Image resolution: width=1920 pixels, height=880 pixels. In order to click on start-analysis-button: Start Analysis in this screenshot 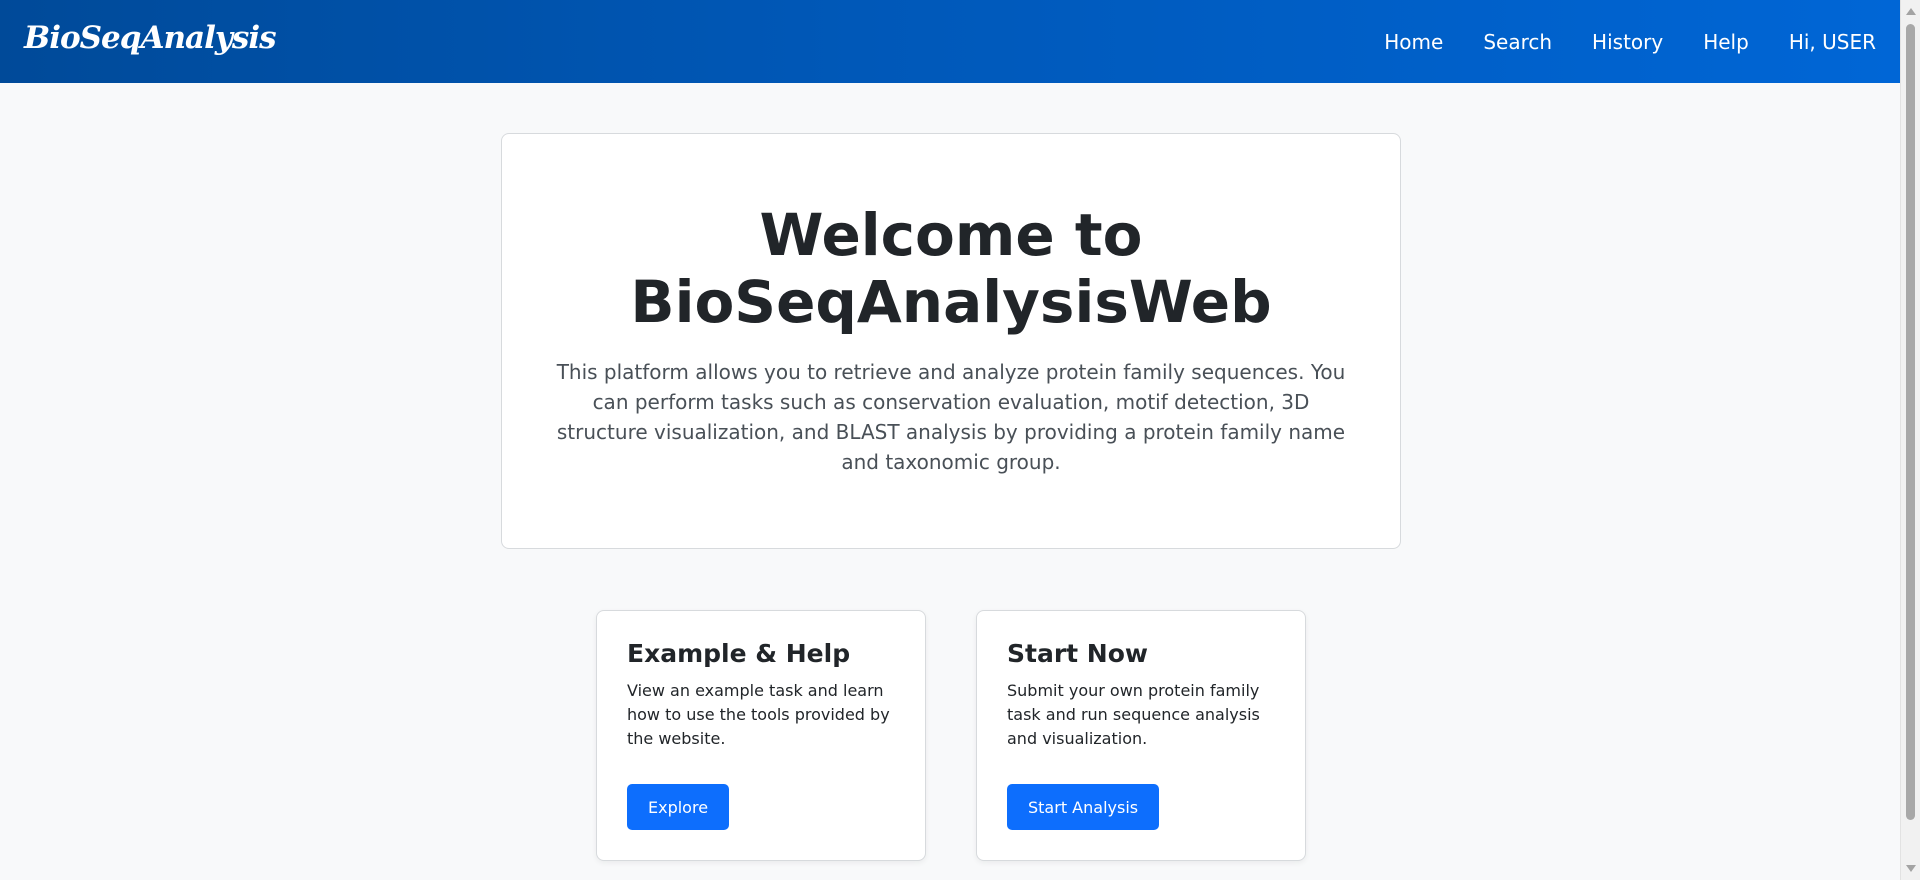, I will do `click(1083, 807)`.